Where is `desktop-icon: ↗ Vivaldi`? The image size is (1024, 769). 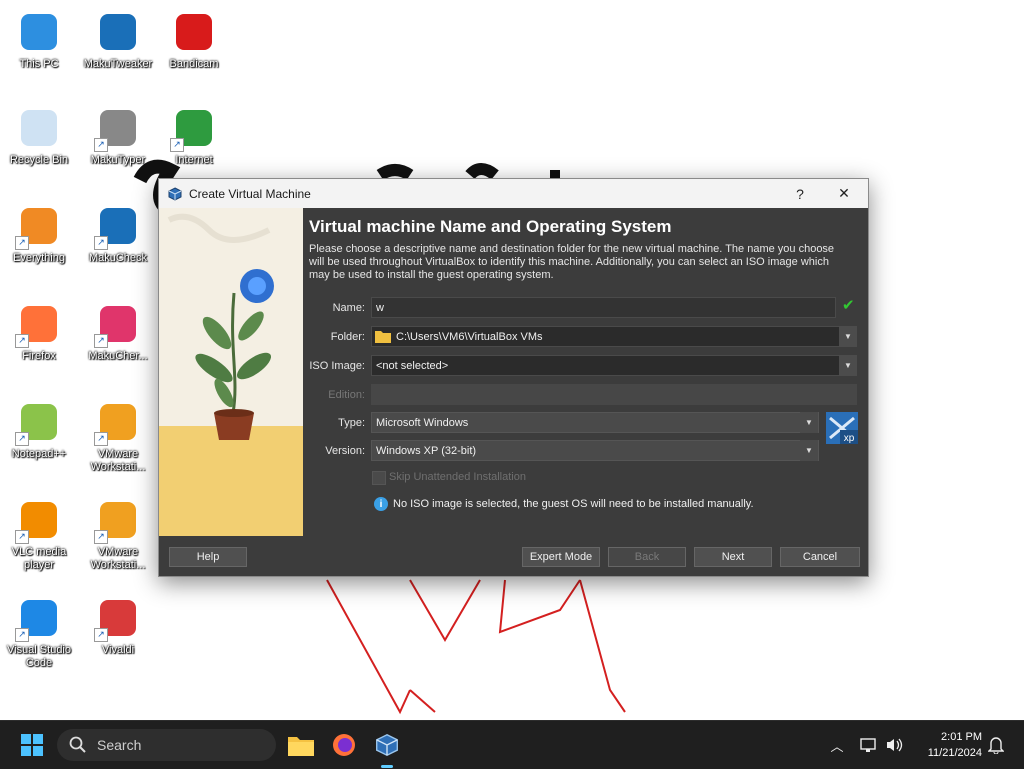 desktop-icon: ↗ Vivaldi is located at coordinates (118, 625).